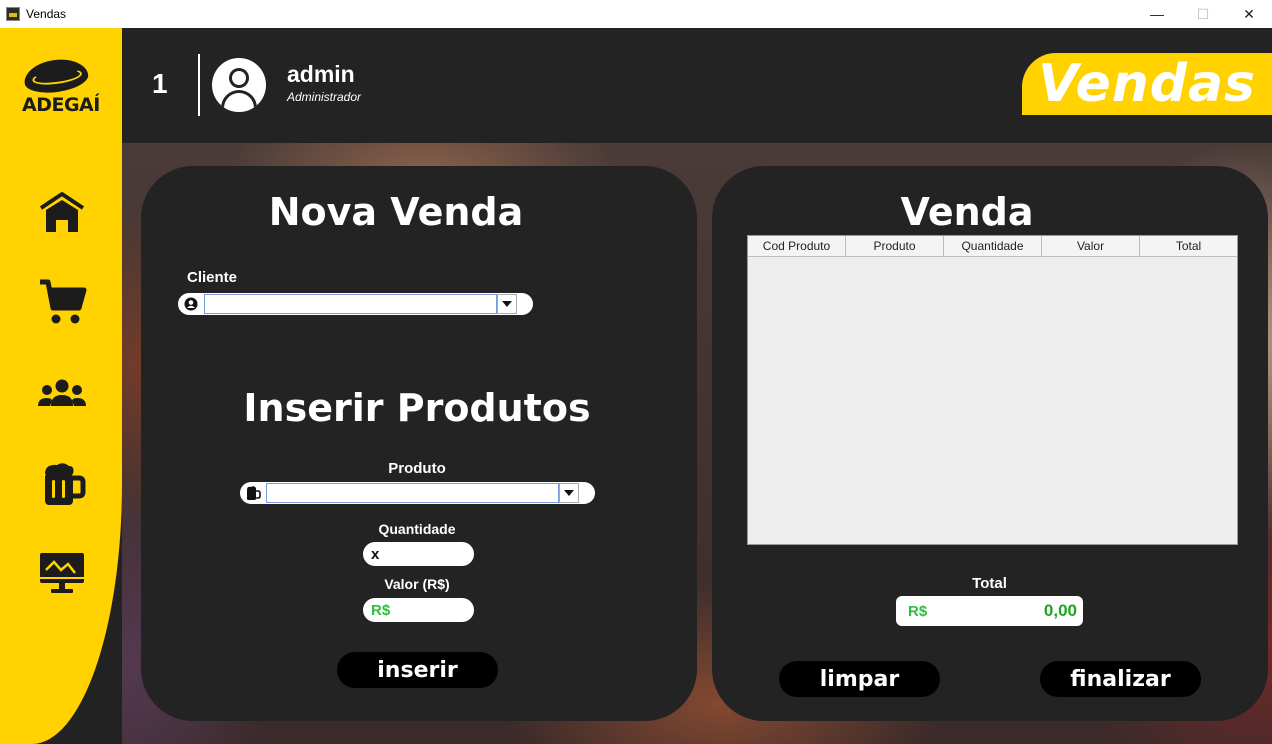 The width and height of the screenshot is (1272, 744). What do you see at coordinates (324, 97) in the screenshot?
I see `user-role: Administrador` at bounding box center [324, 97].